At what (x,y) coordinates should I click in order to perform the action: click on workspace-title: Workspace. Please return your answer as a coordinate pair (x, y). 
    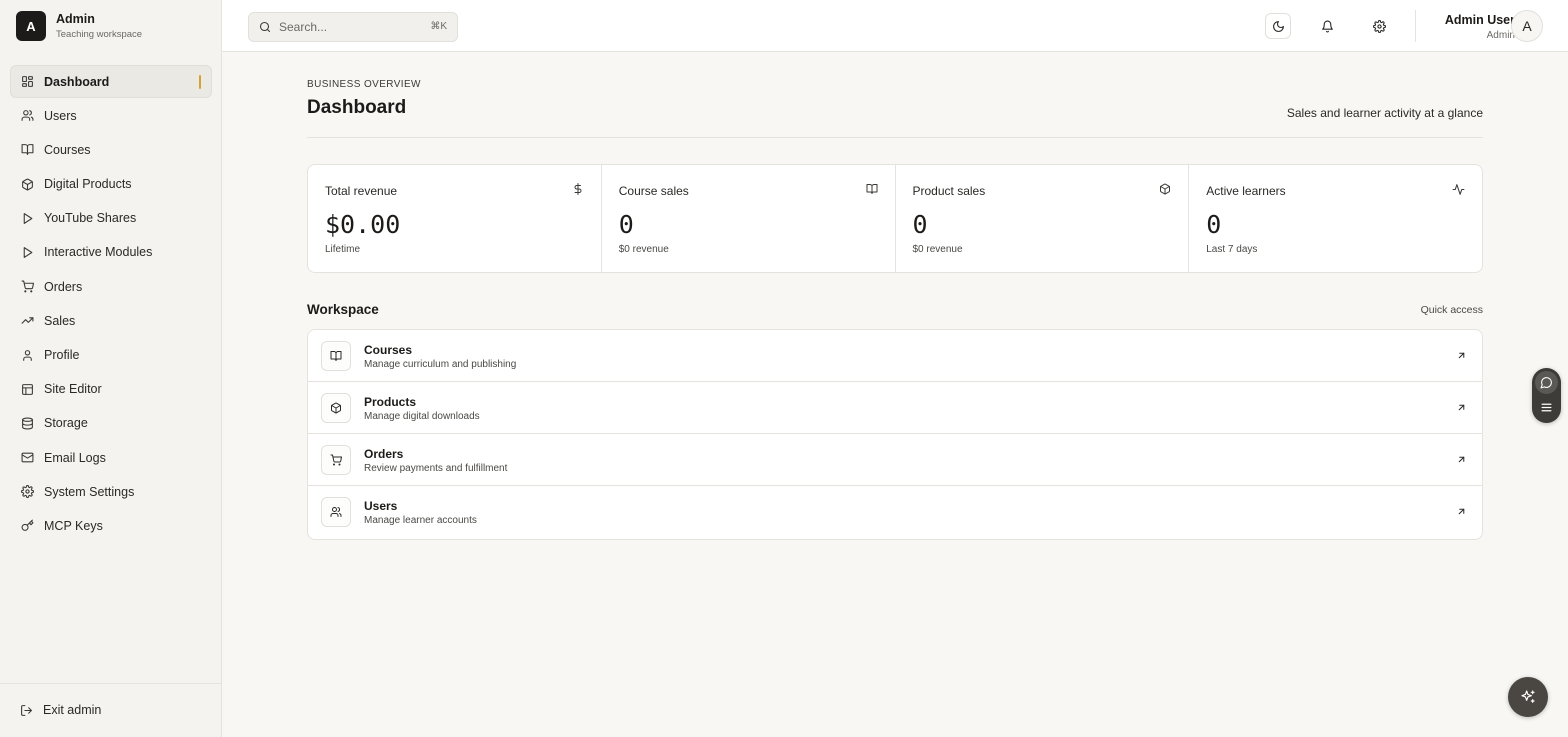
    Looking at the image, I should click on (343, 309).